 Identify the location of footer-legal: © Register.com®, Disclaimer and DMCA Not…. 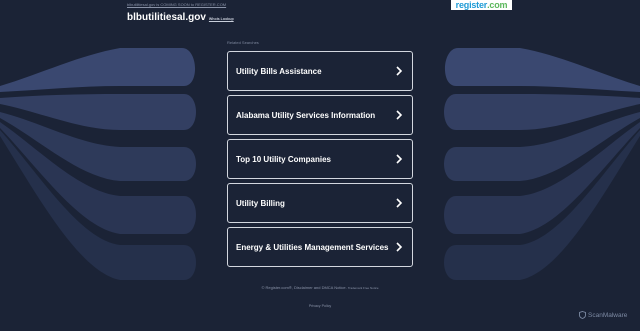
(320, 287).